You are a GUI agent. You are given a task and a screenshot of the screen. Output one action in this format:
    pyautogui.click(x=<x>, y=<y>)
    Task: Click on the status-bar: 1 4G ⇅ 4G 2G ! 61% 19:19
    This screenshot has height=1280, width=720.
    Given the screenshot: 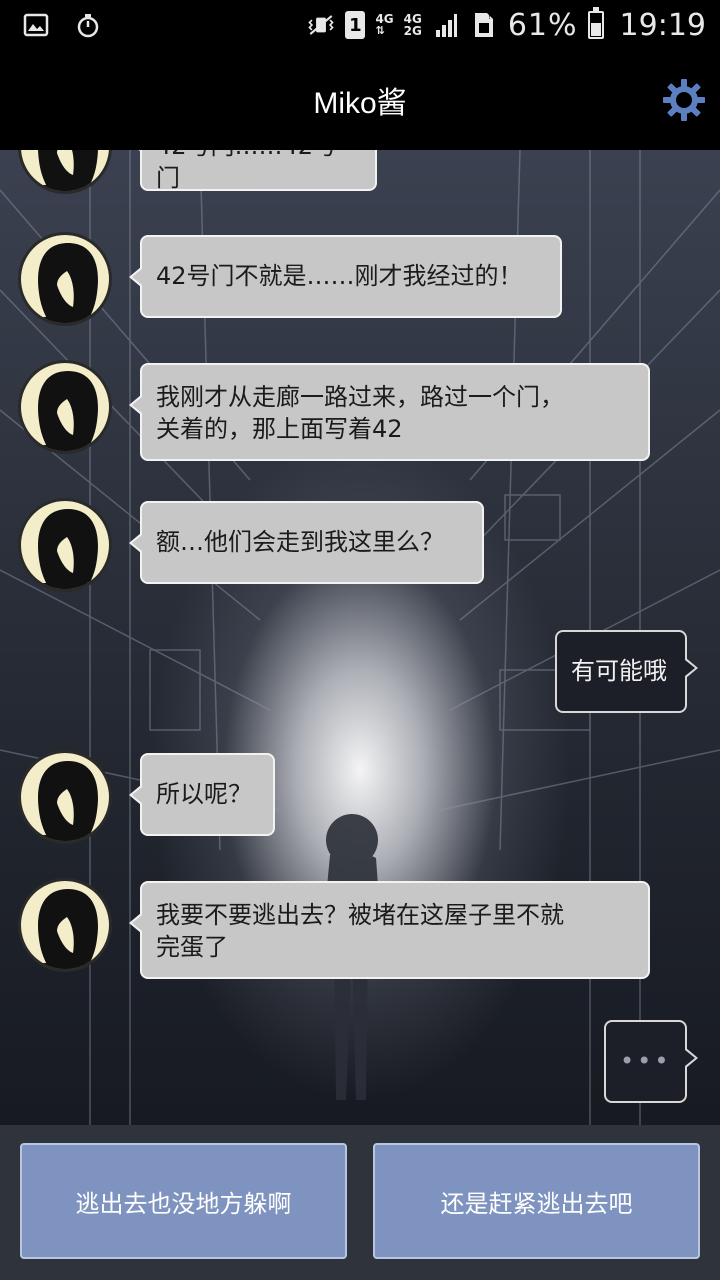 What is the action you would take?
    pyautogui.click(x=360, y=25)
    